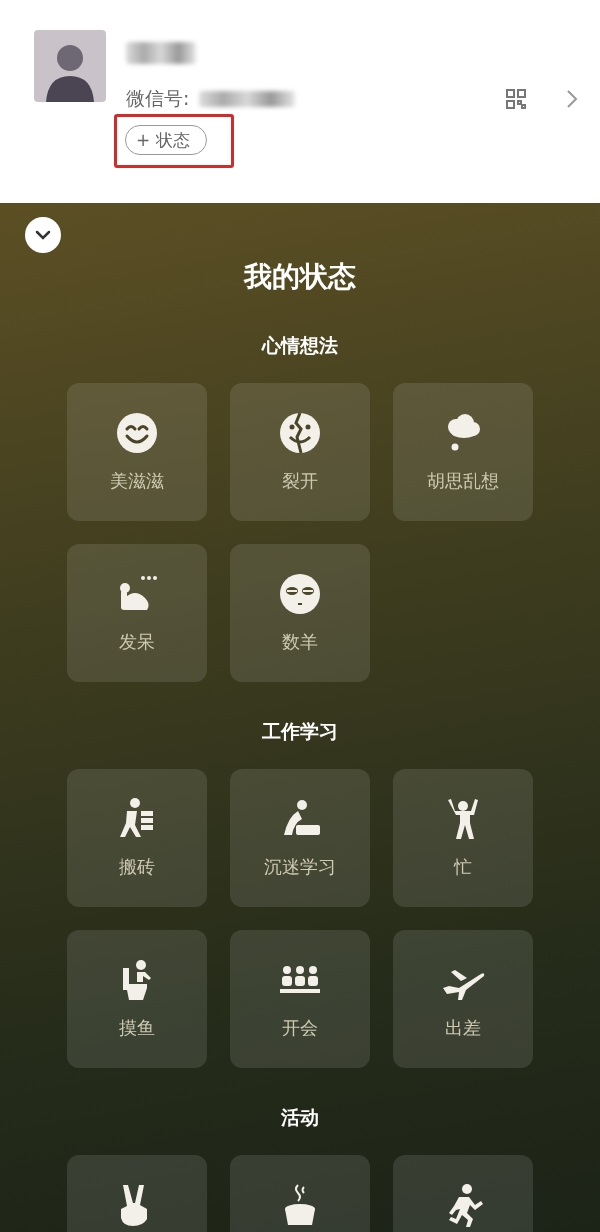 Image resolution: width=600 pixels, height=1232 pixels. What do you see at coordinates (300, 345) in the screenshot?
I see `section-heading: 心情想法` at bounding box center [300, 345].